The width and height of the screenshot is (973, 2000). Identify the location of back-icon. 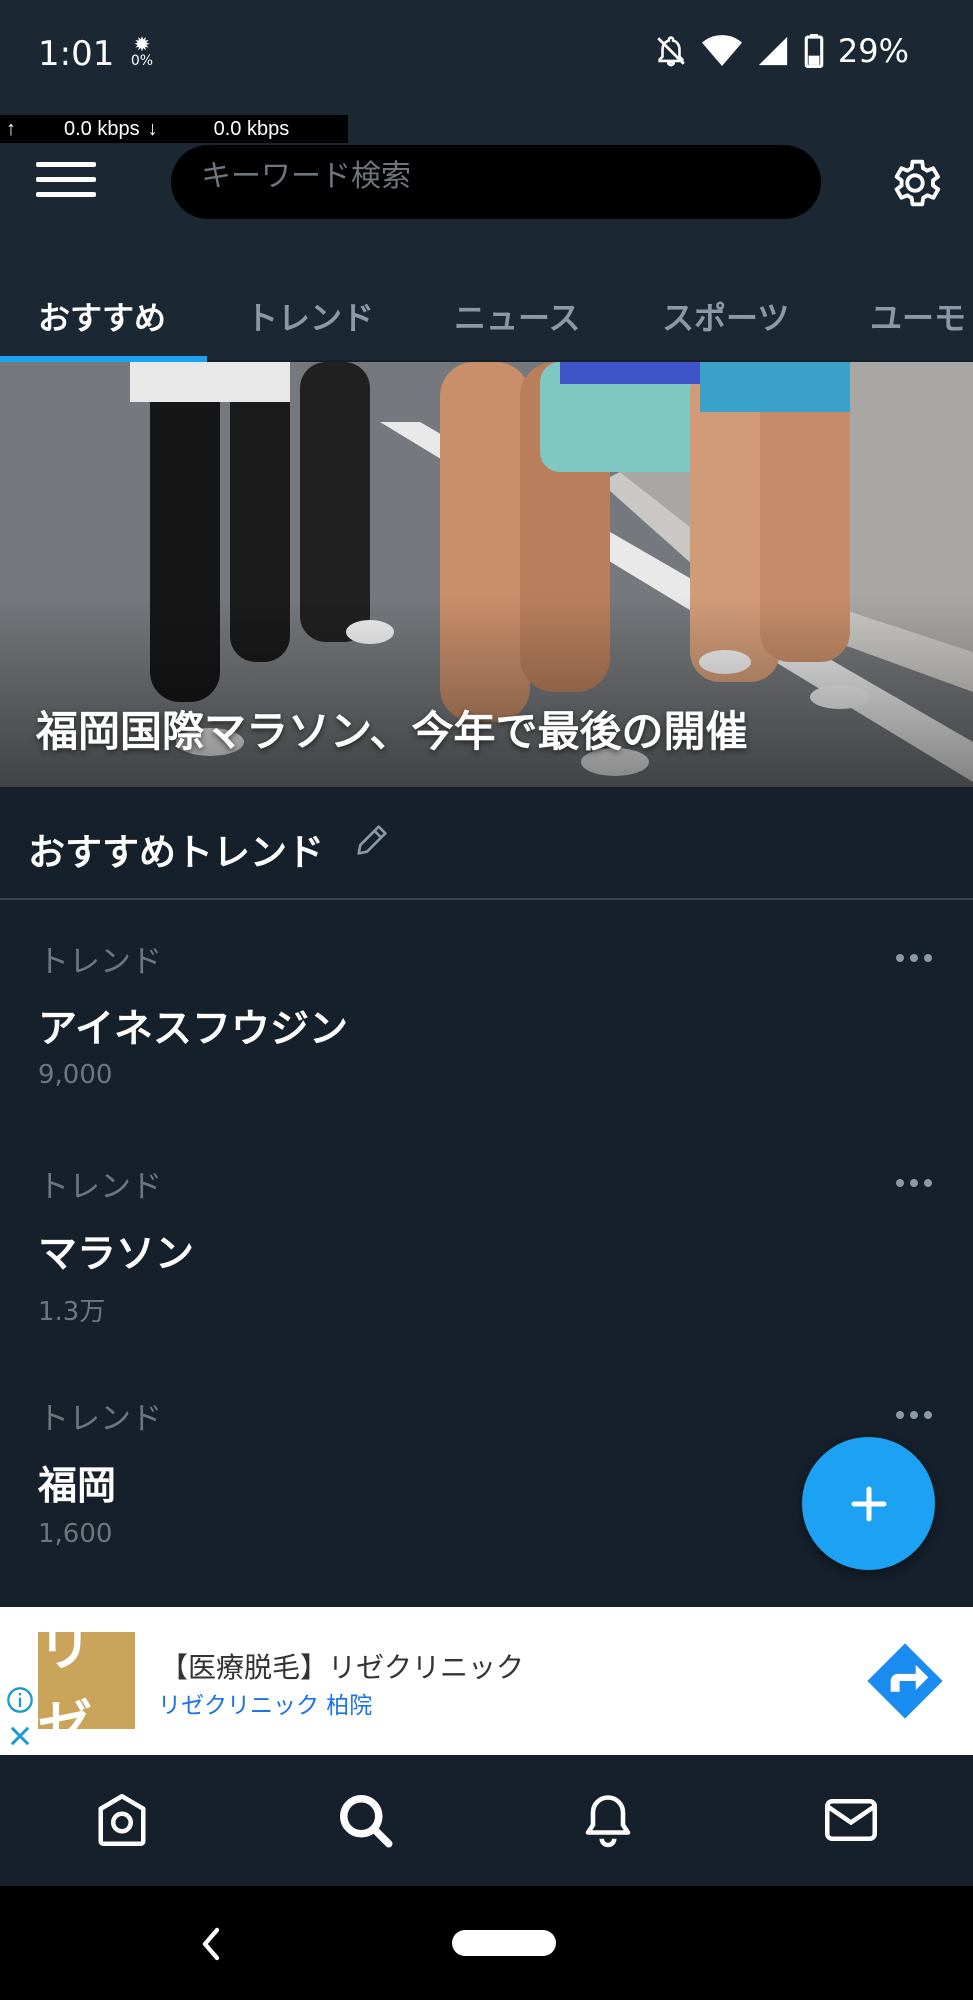
(211, 1944).